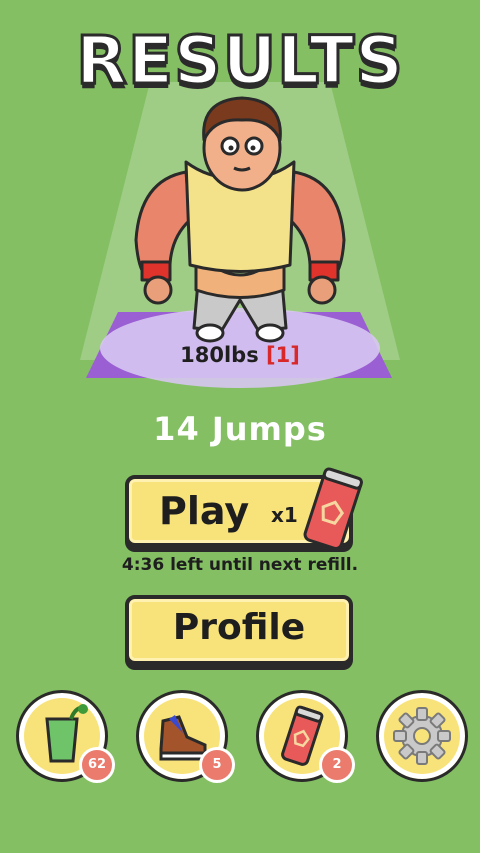  Describe the element at coordinates (65, 736) in the screenshot. I see `smoothie-button: 62` at that location.